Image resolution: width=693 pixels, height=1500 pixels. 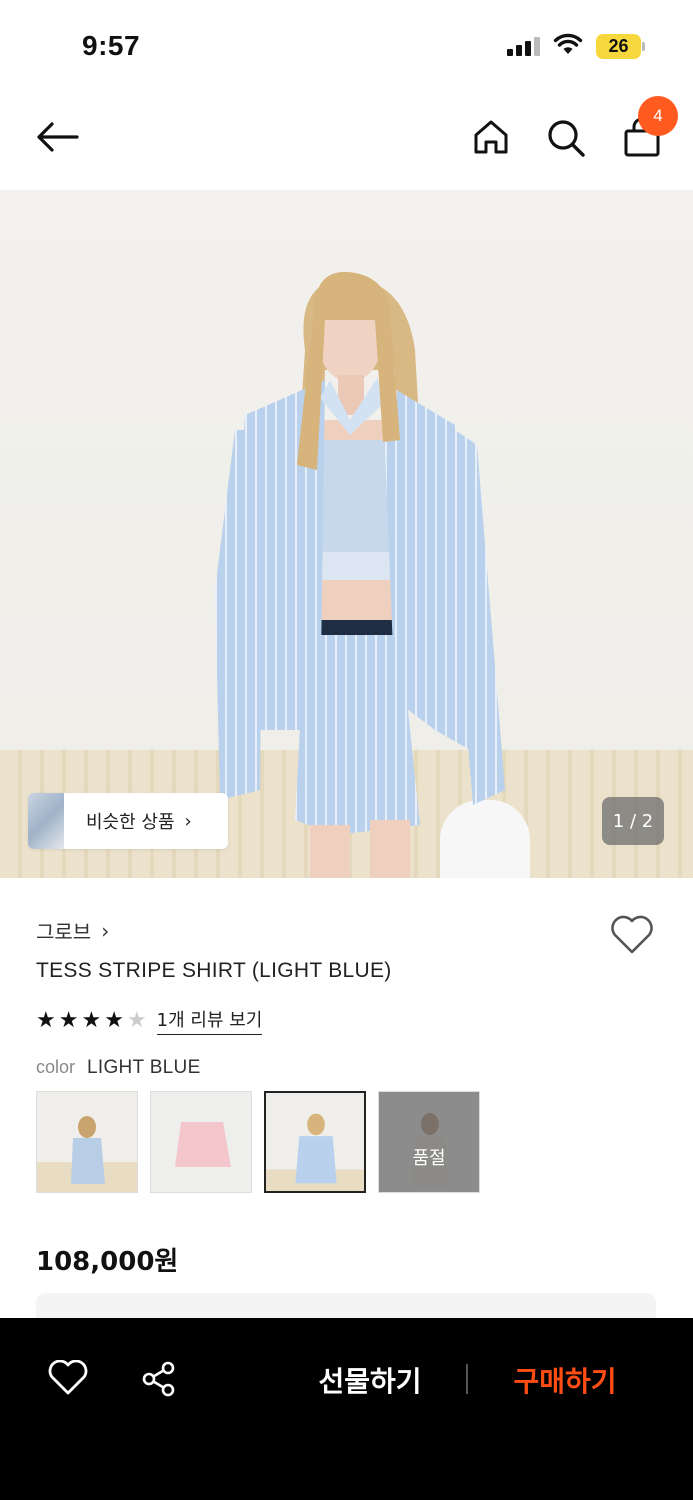 What do you see at coordinates (523, 46) in the screenshot?
I see `signal-icon` at bounding box center [523, 46].